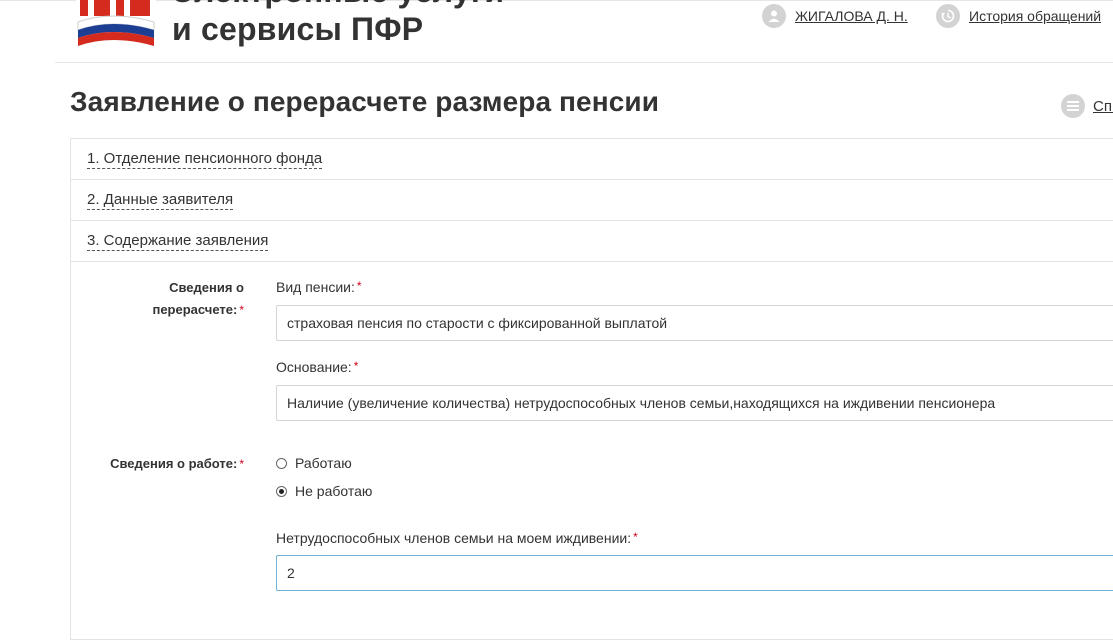 Image resolution: width=1113 pixels, height=640 pixels. Describe the element at coordinates (365, 101) in the screenshot. I see `page-title: Заявление о перерасчете размера пенсии` at that location.